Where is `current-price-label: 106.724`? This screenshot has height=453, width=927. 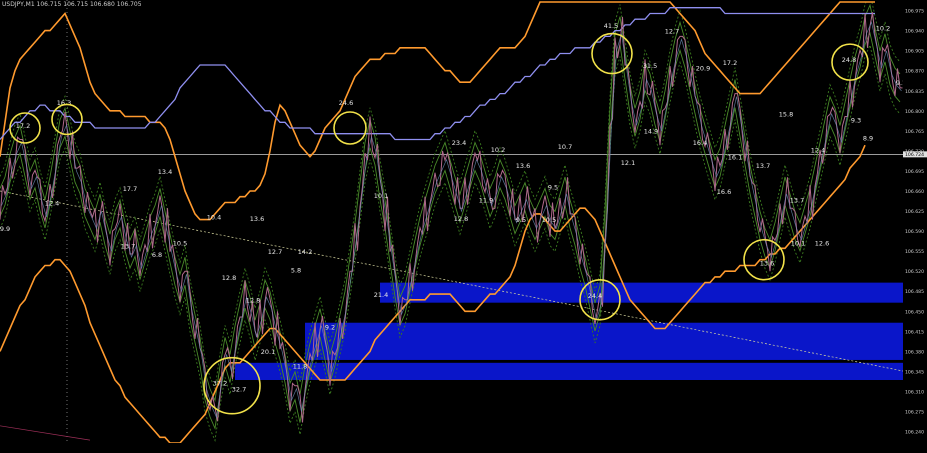
current-price-label: 106.724 is located at coordinates (914, 155).